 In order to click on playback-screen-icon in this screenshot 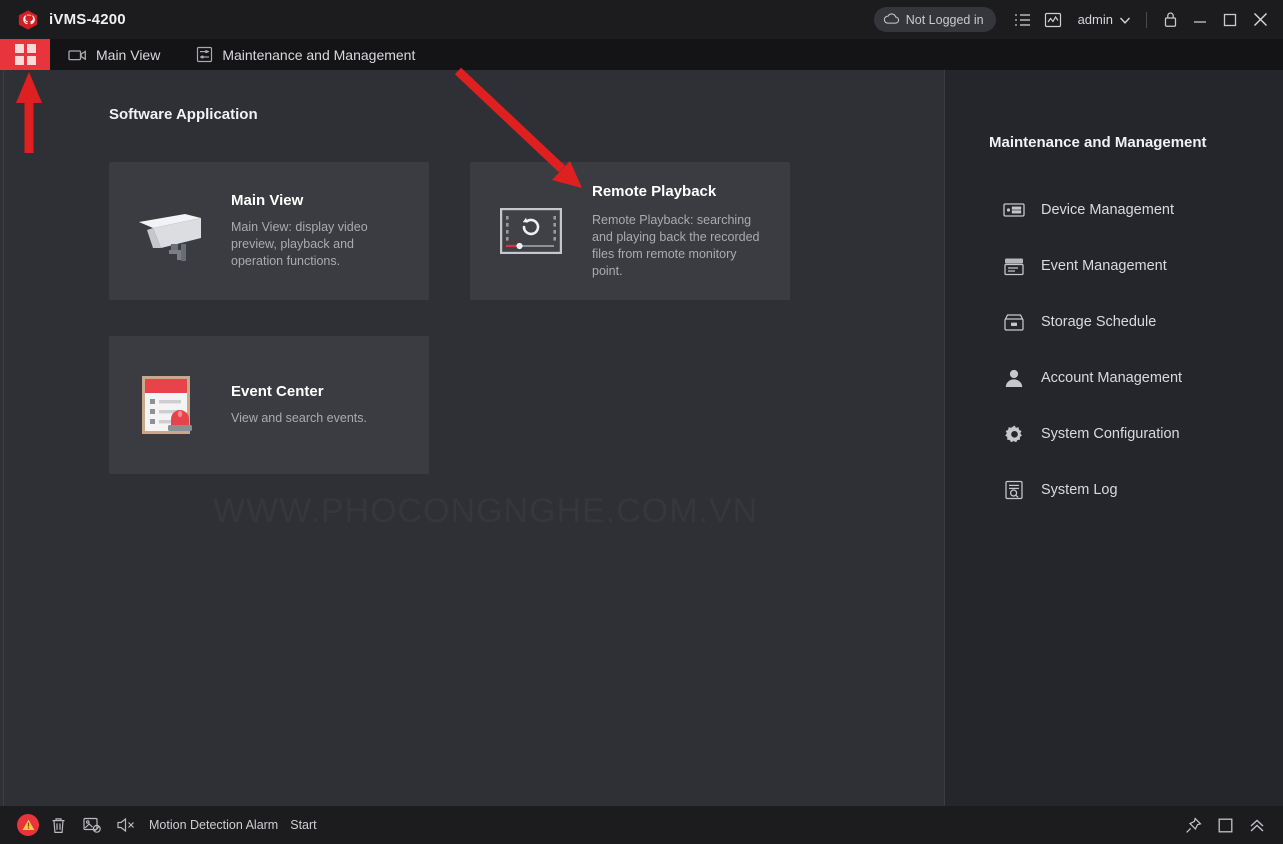, I will do `click(531, 231)`.